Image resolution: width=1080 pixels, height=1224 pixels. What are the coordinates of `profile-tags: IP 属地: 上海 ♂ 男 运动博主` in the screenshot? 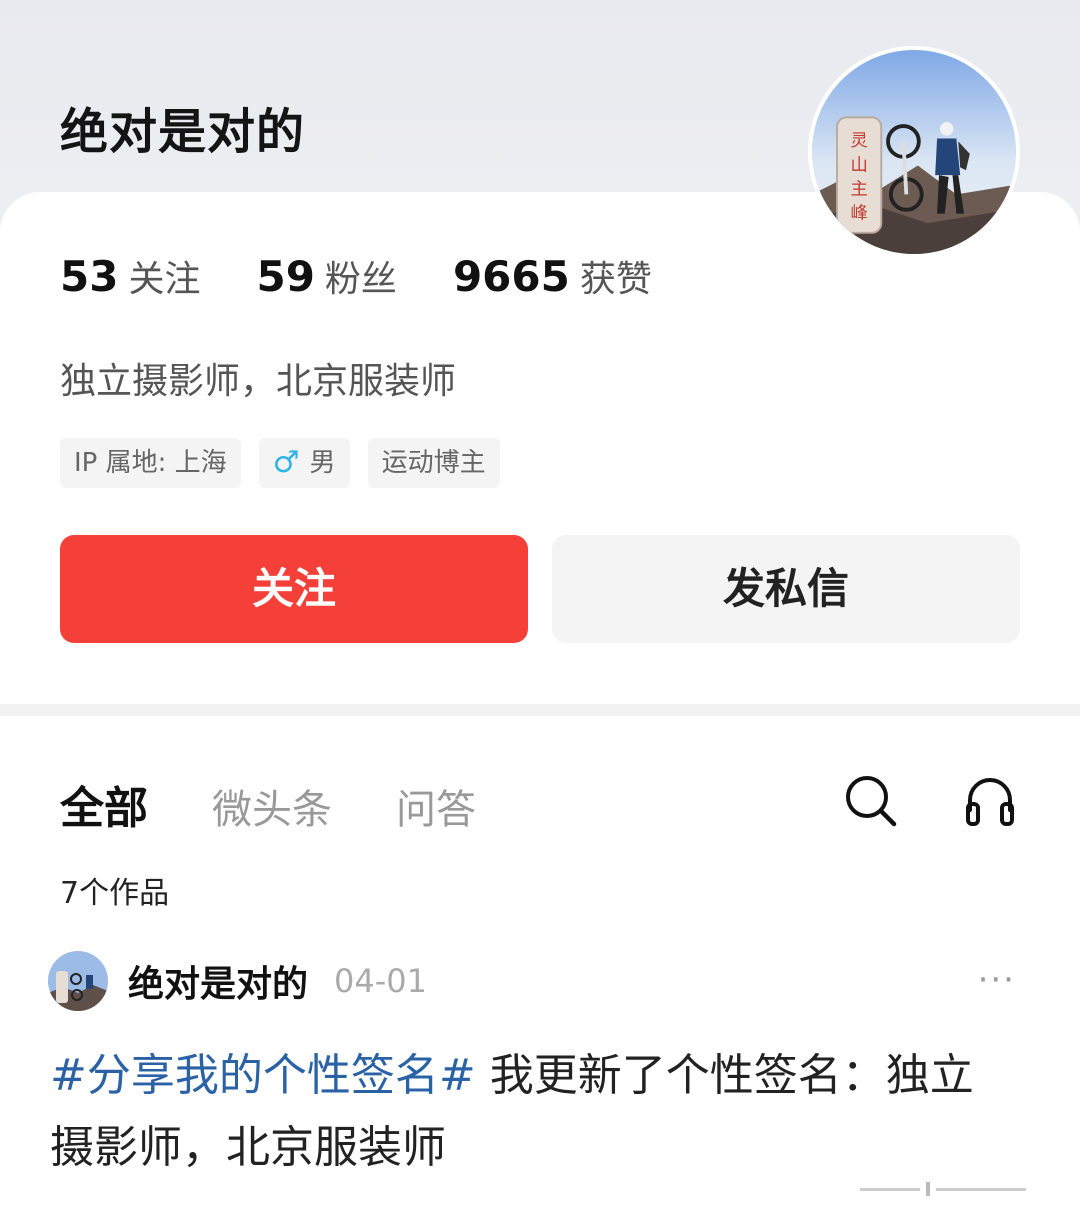 It's located at (289, 463).